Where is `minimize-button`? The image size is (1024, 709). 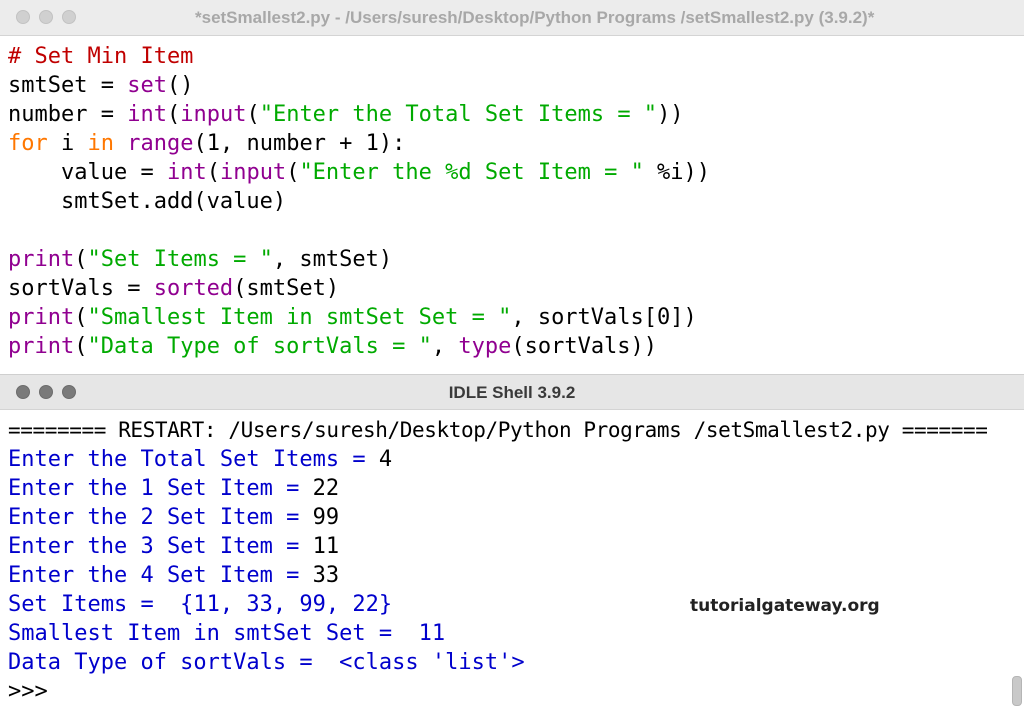 minimize-button is located at coordinates (46, 17).